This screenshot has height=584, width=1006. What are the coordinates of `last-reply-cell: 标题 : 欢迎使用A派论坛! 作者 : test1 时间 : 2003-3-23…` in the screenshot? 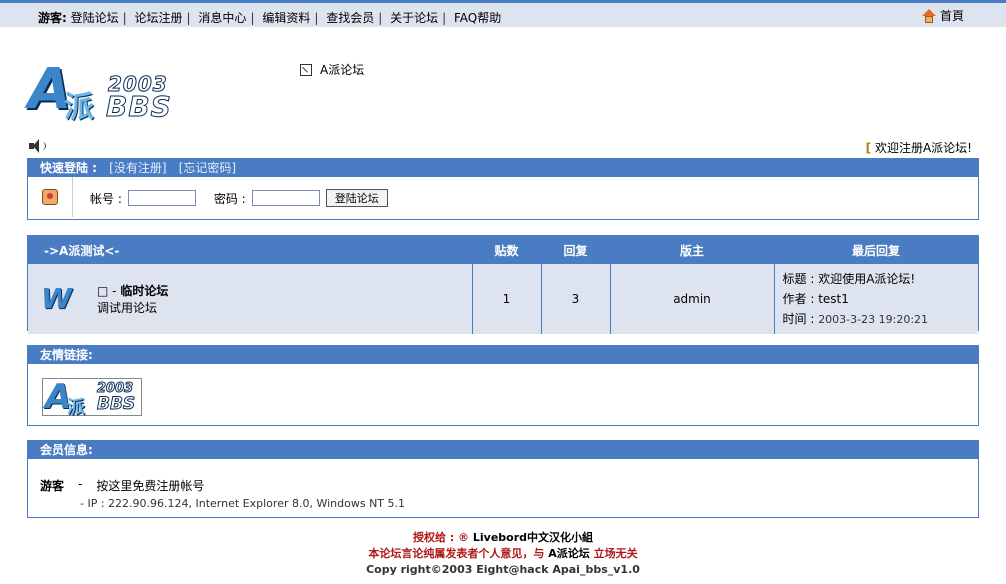 It's located at (875, 299).